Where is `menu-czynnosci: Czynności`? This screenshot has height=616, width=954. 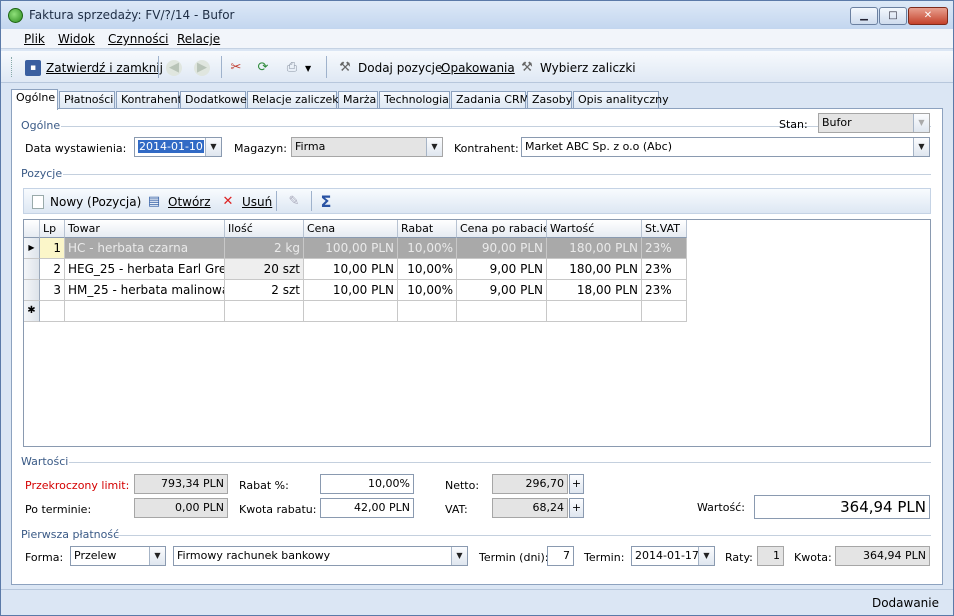 menu-czynnosci: Czynności is located at coordinates (138, 39).